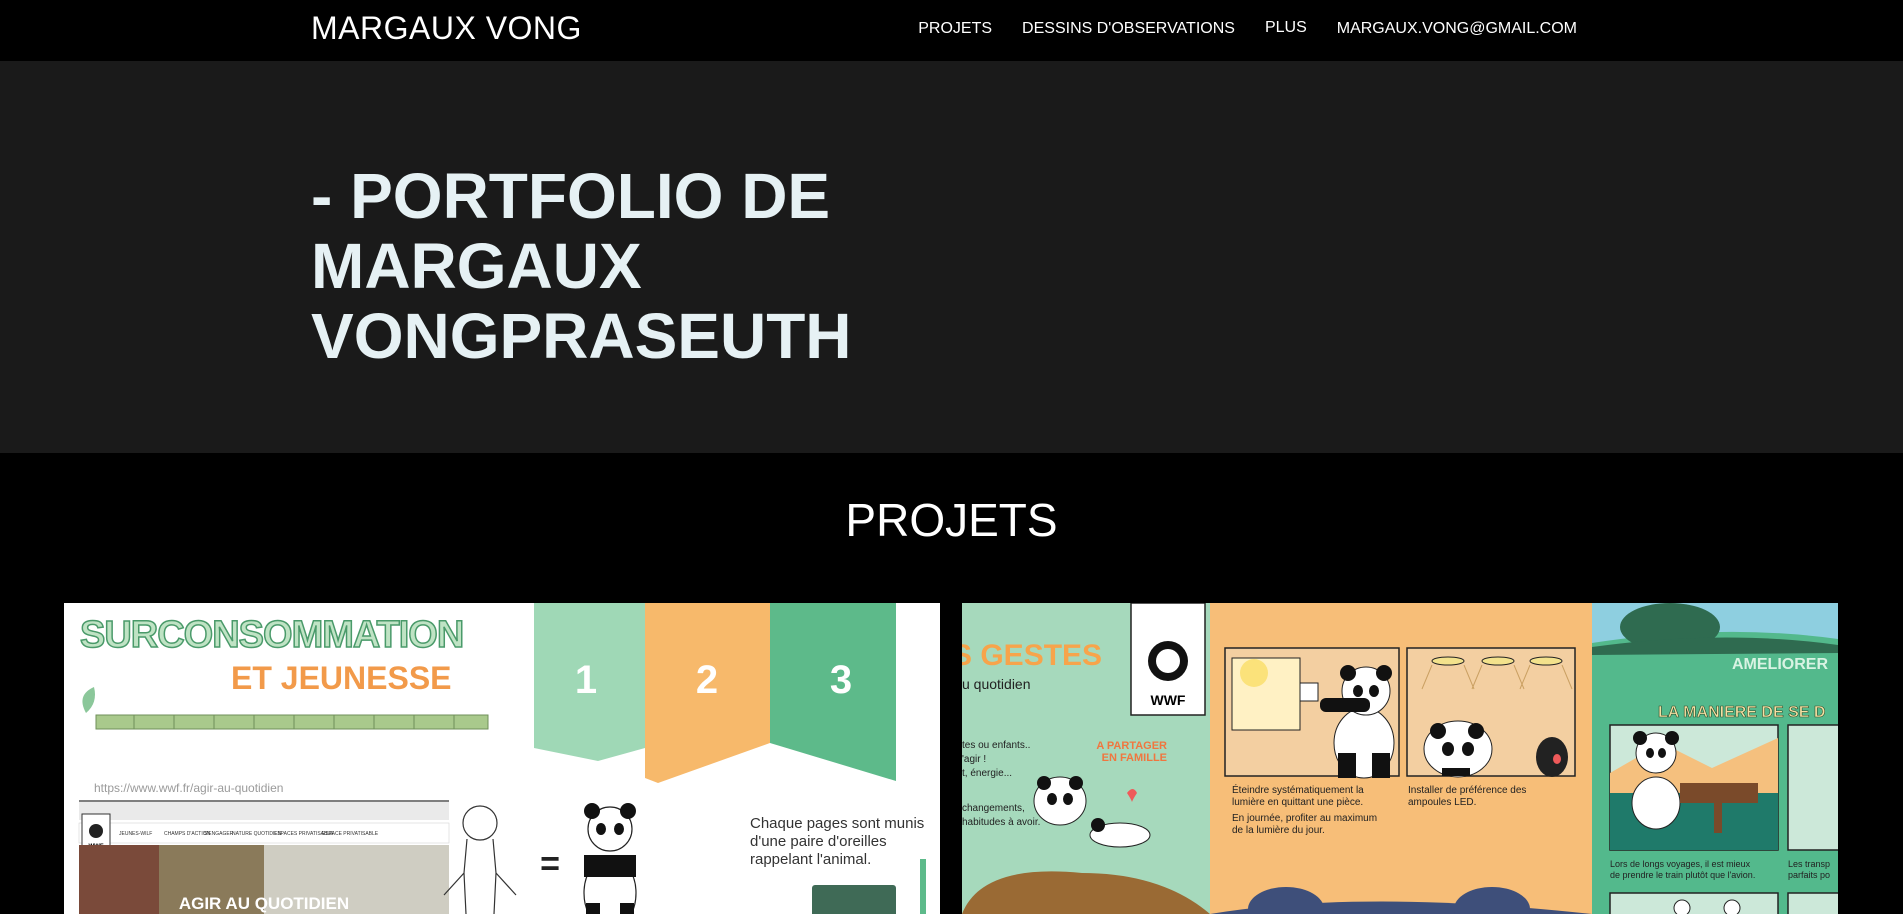 The height and width of the screenshot is (914, 1903). Describe the element at coordinates (1457, 29) in the screenshot. I see `nav-item-email: MARGAUX.VONG@GMAIL.COM` at that location.